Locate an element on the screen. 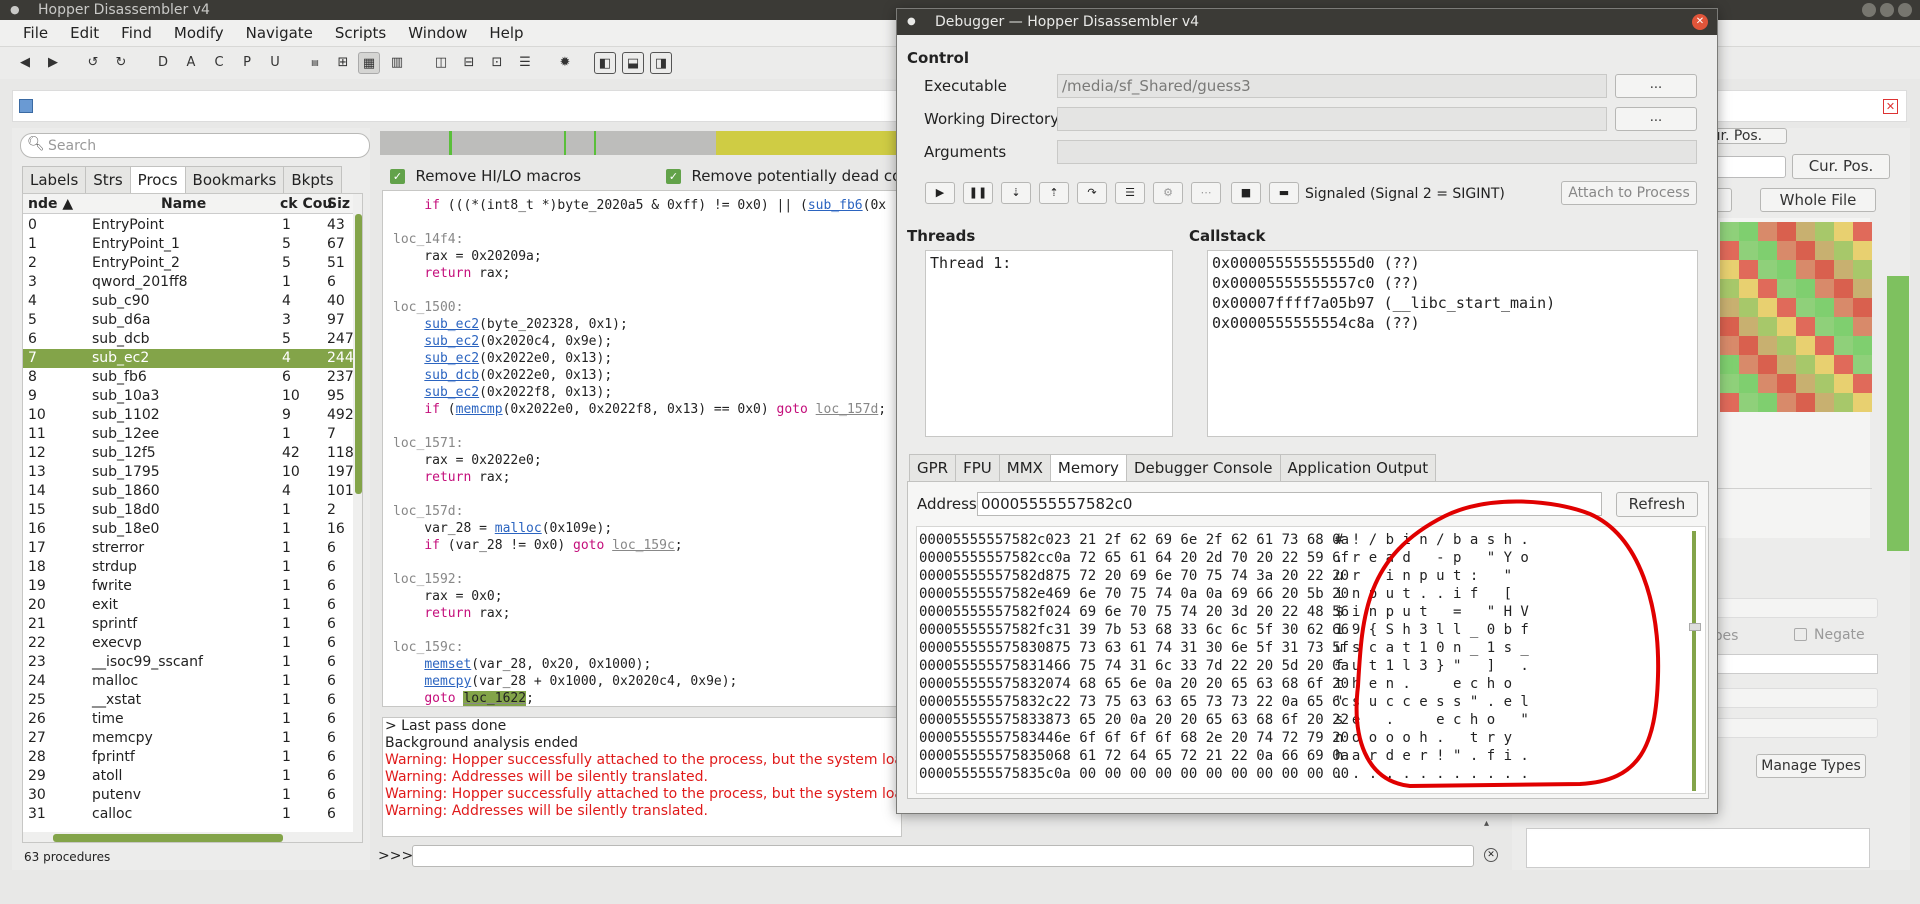 Image resolution: width=1920 pixels, height=904 pixels. table-scrollbar is located at coordinates (357, 518).